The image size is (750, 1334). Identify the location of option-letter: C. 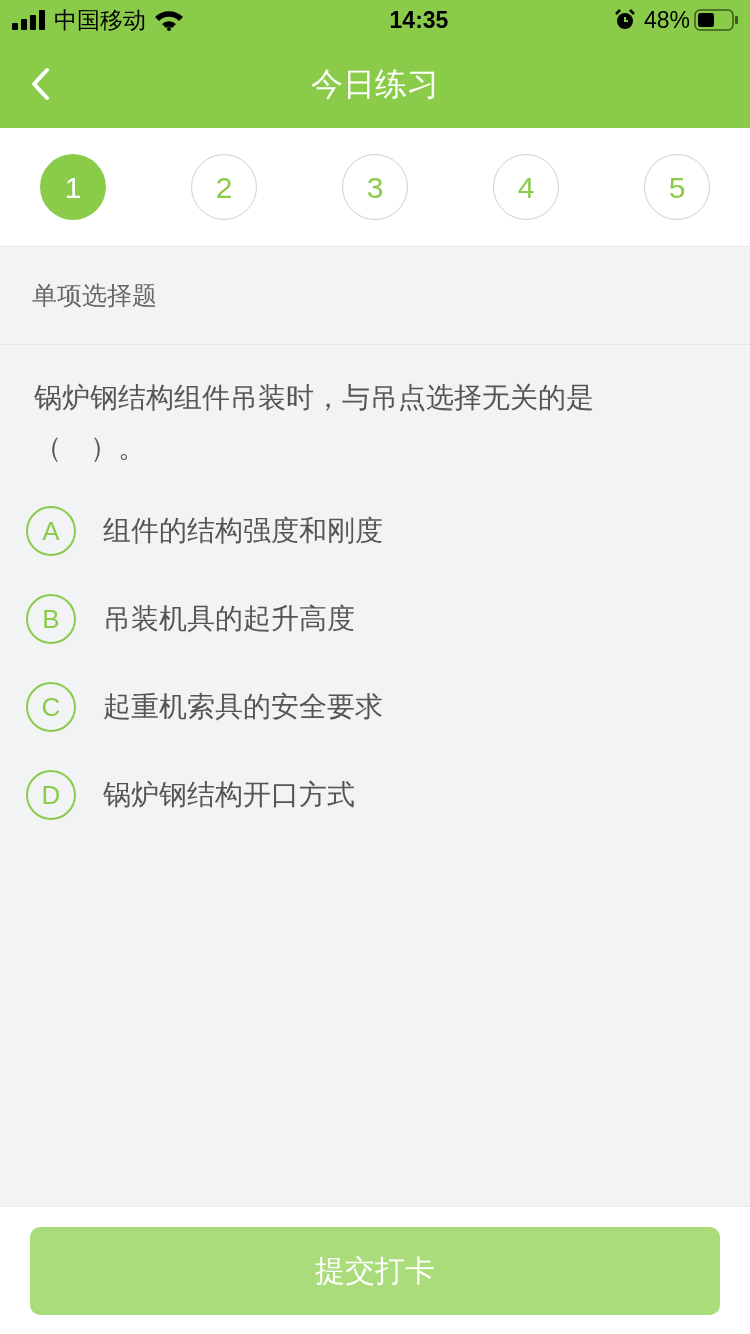
(51, 707).